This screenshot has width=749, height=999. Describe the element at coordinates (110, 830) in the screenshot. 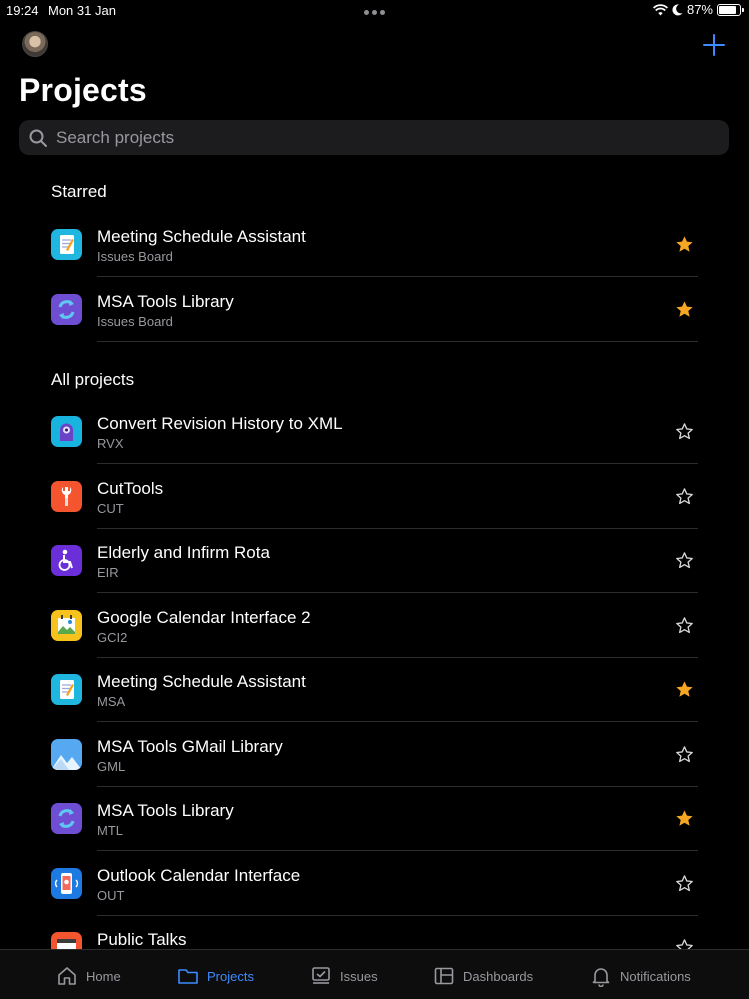

I see `project-key: MTL` at that location.